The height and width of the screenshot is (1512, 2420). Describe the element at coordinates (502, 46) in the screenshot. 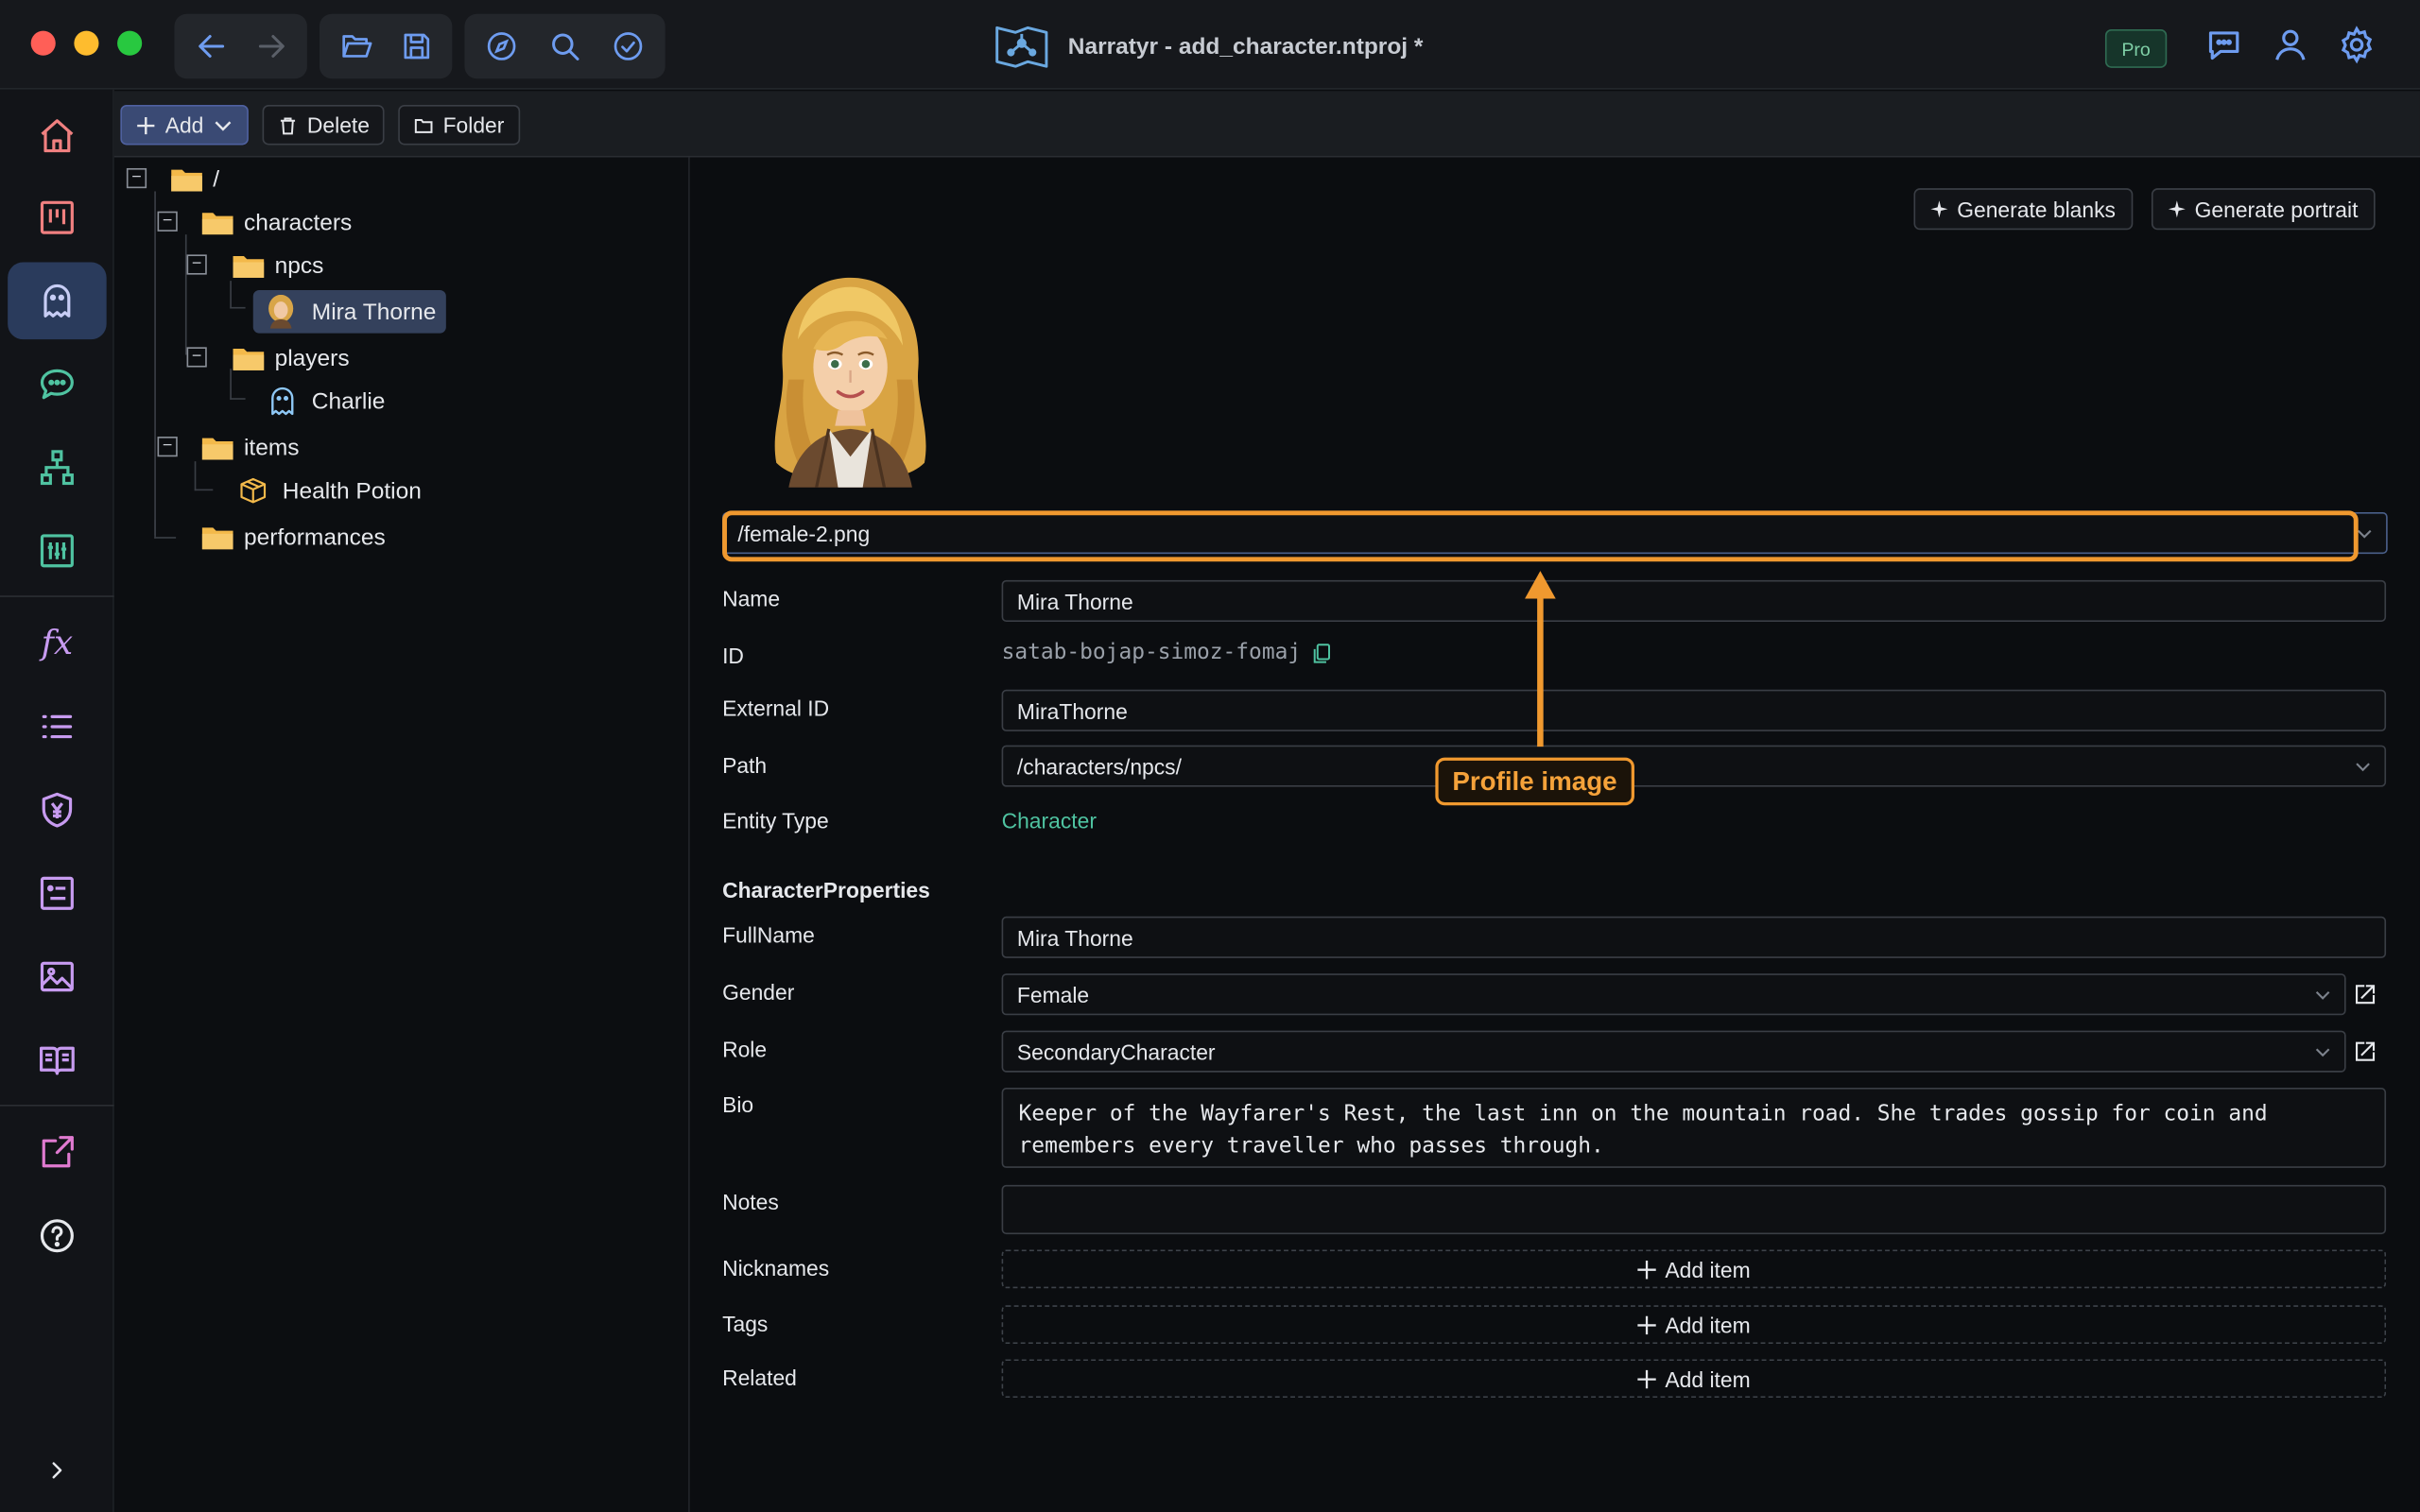

I see `navigate-button` at that location.